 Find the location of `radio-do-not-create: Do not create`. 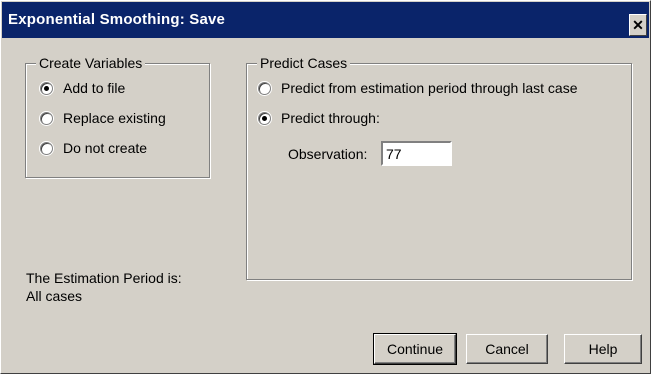

radio-do-not-create: Do not create is located at coordinates (93, 148).